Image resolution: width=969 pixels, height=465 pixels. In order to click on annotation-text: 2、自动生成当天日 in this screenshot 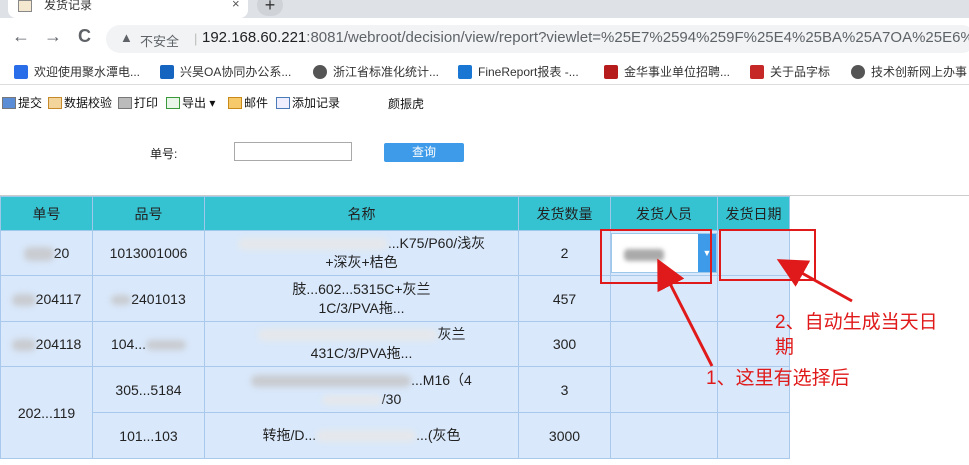, I will do `click(856, 322)`.